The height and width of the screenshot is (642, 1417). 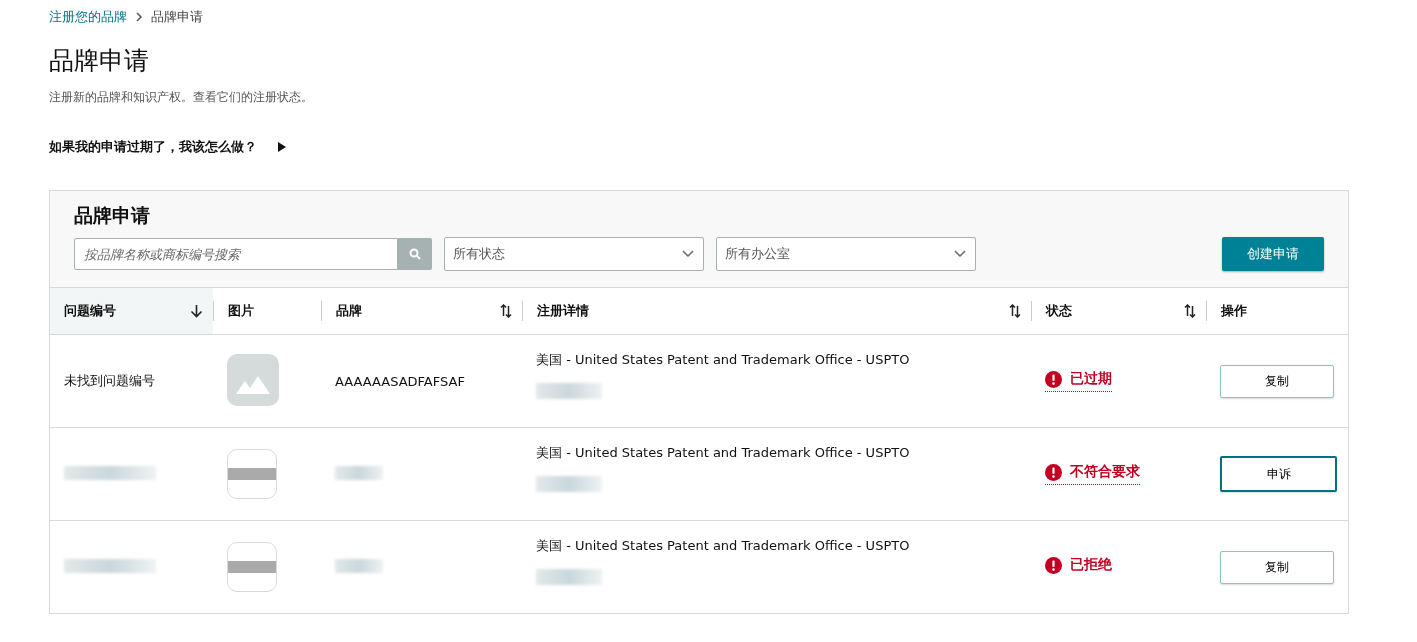 I want to click on column-header: 图片, so click(x=267, y=311).